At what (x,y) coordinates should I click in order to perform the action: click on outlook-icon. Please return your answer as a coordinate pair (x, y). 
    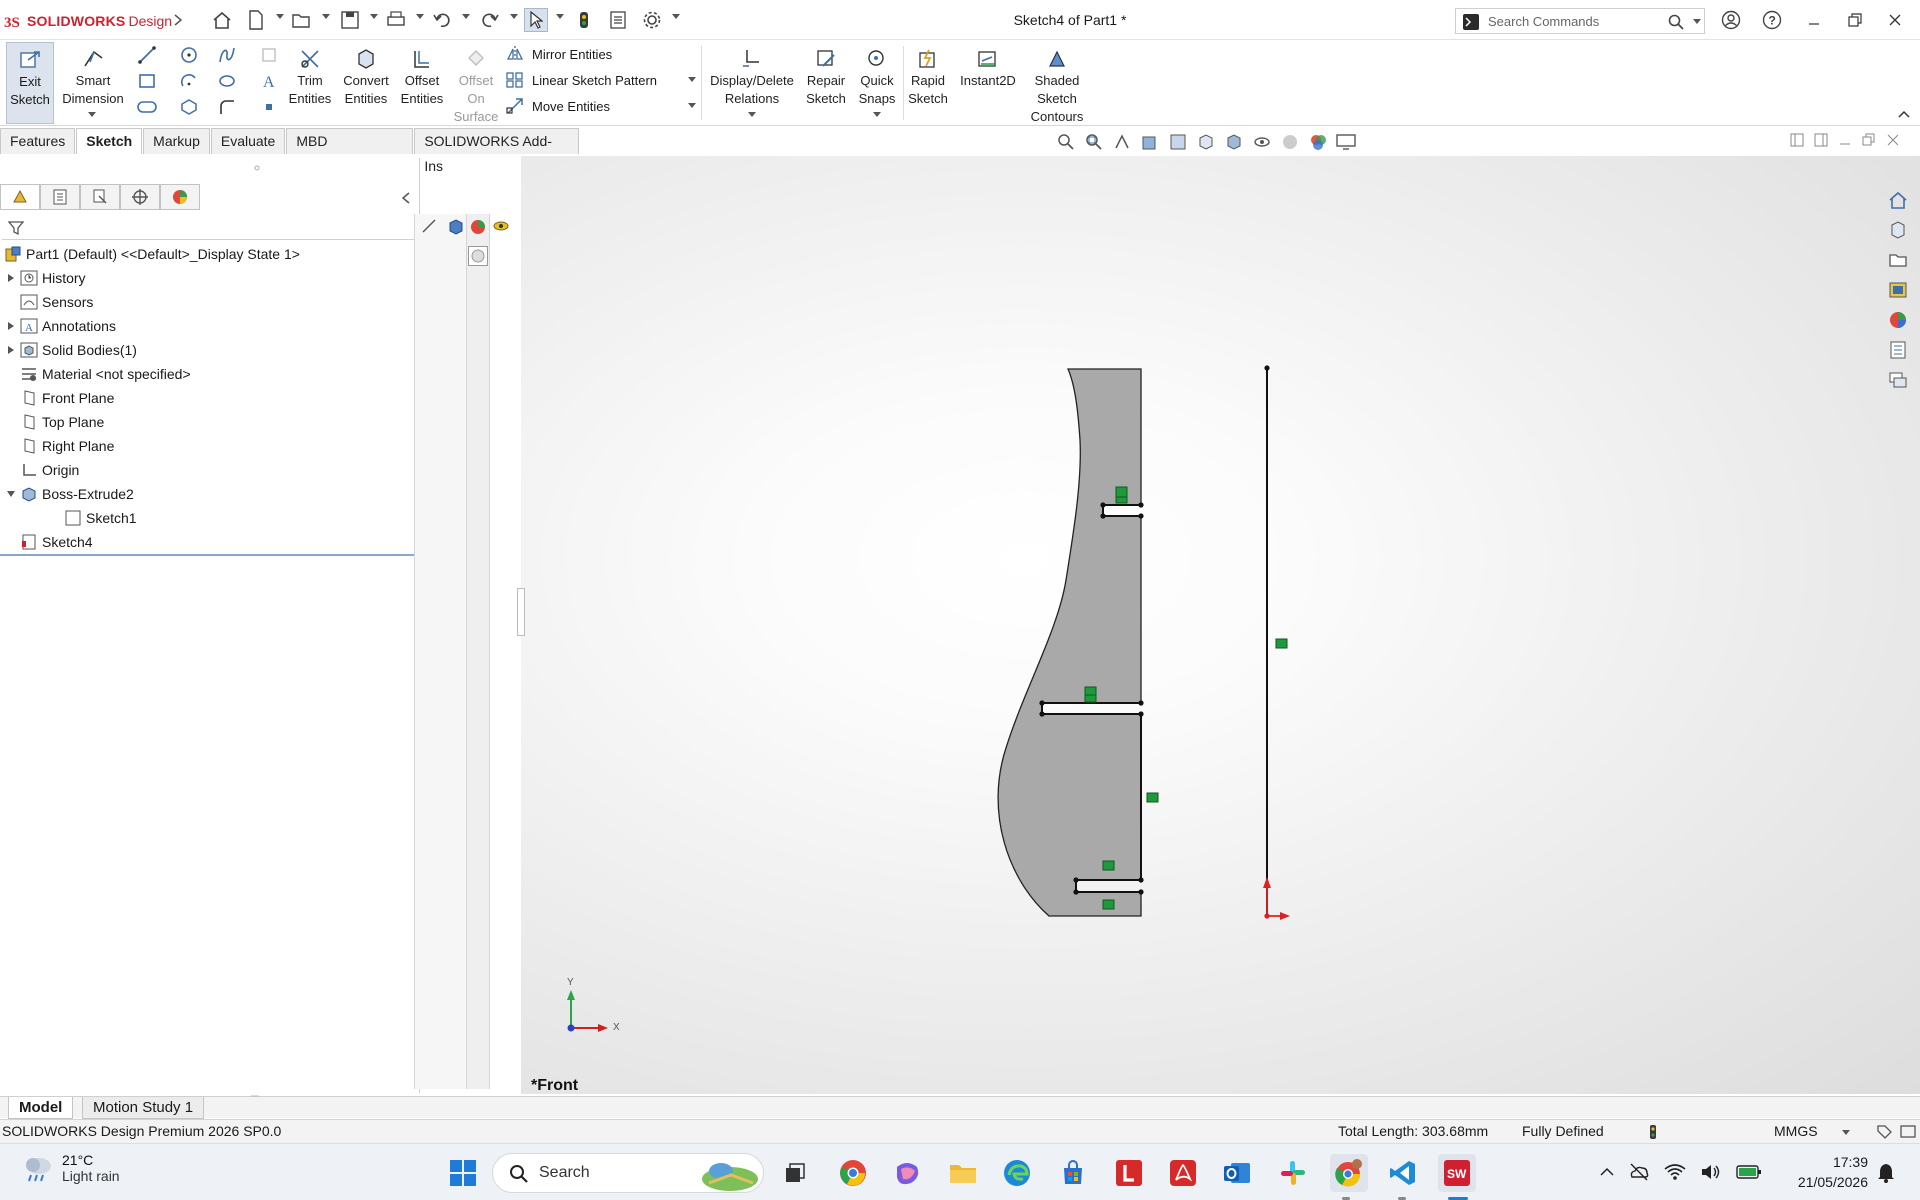
    Looking at the image, I should click on (1237, 1173).